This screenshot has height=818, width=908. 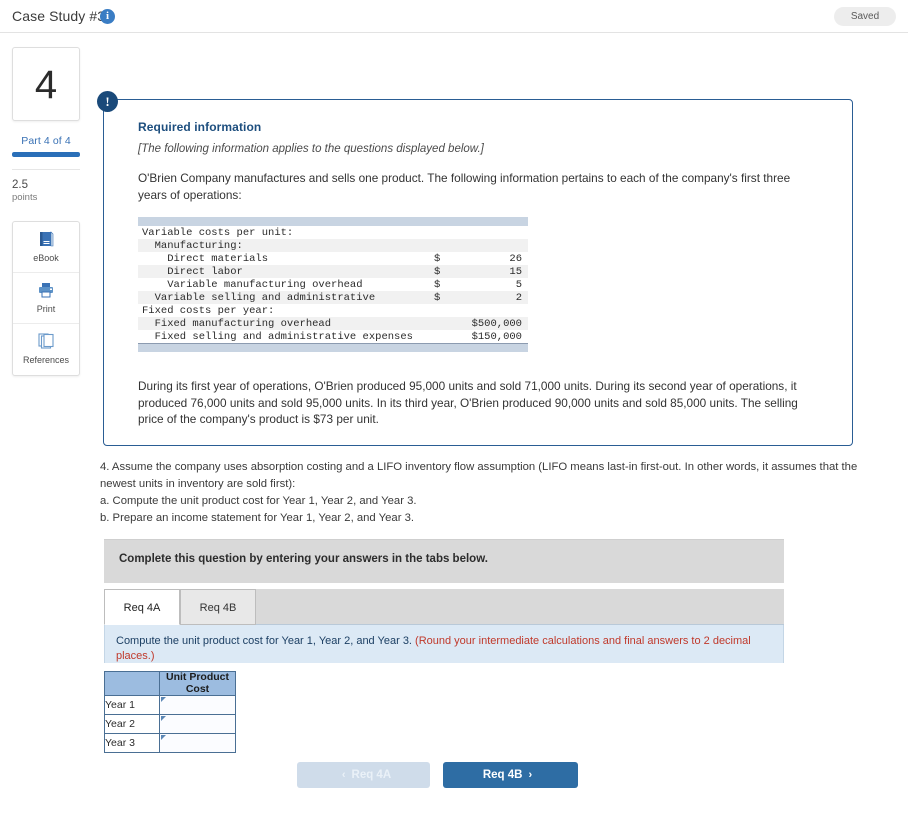 I want to click on cost-row-label: Fixed costs per year:, so click(x=208, y=310).